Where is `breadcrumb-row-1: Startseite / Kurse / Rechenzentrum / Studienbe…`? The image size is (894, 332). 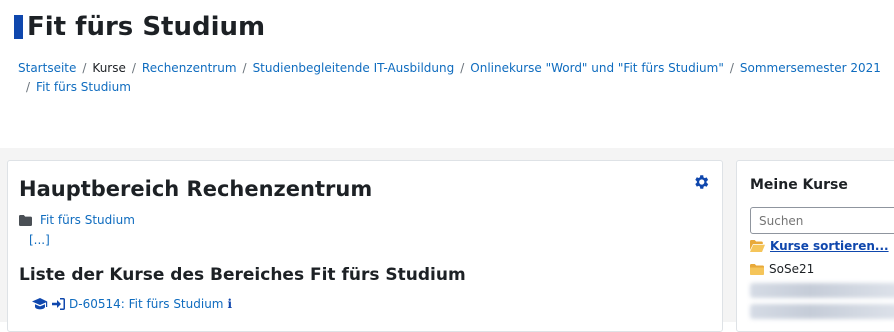 breadcrumb-row-1: Startseite / Kurse / Rechenzentrum / Studienbe… is located at coordinates (456, 68).